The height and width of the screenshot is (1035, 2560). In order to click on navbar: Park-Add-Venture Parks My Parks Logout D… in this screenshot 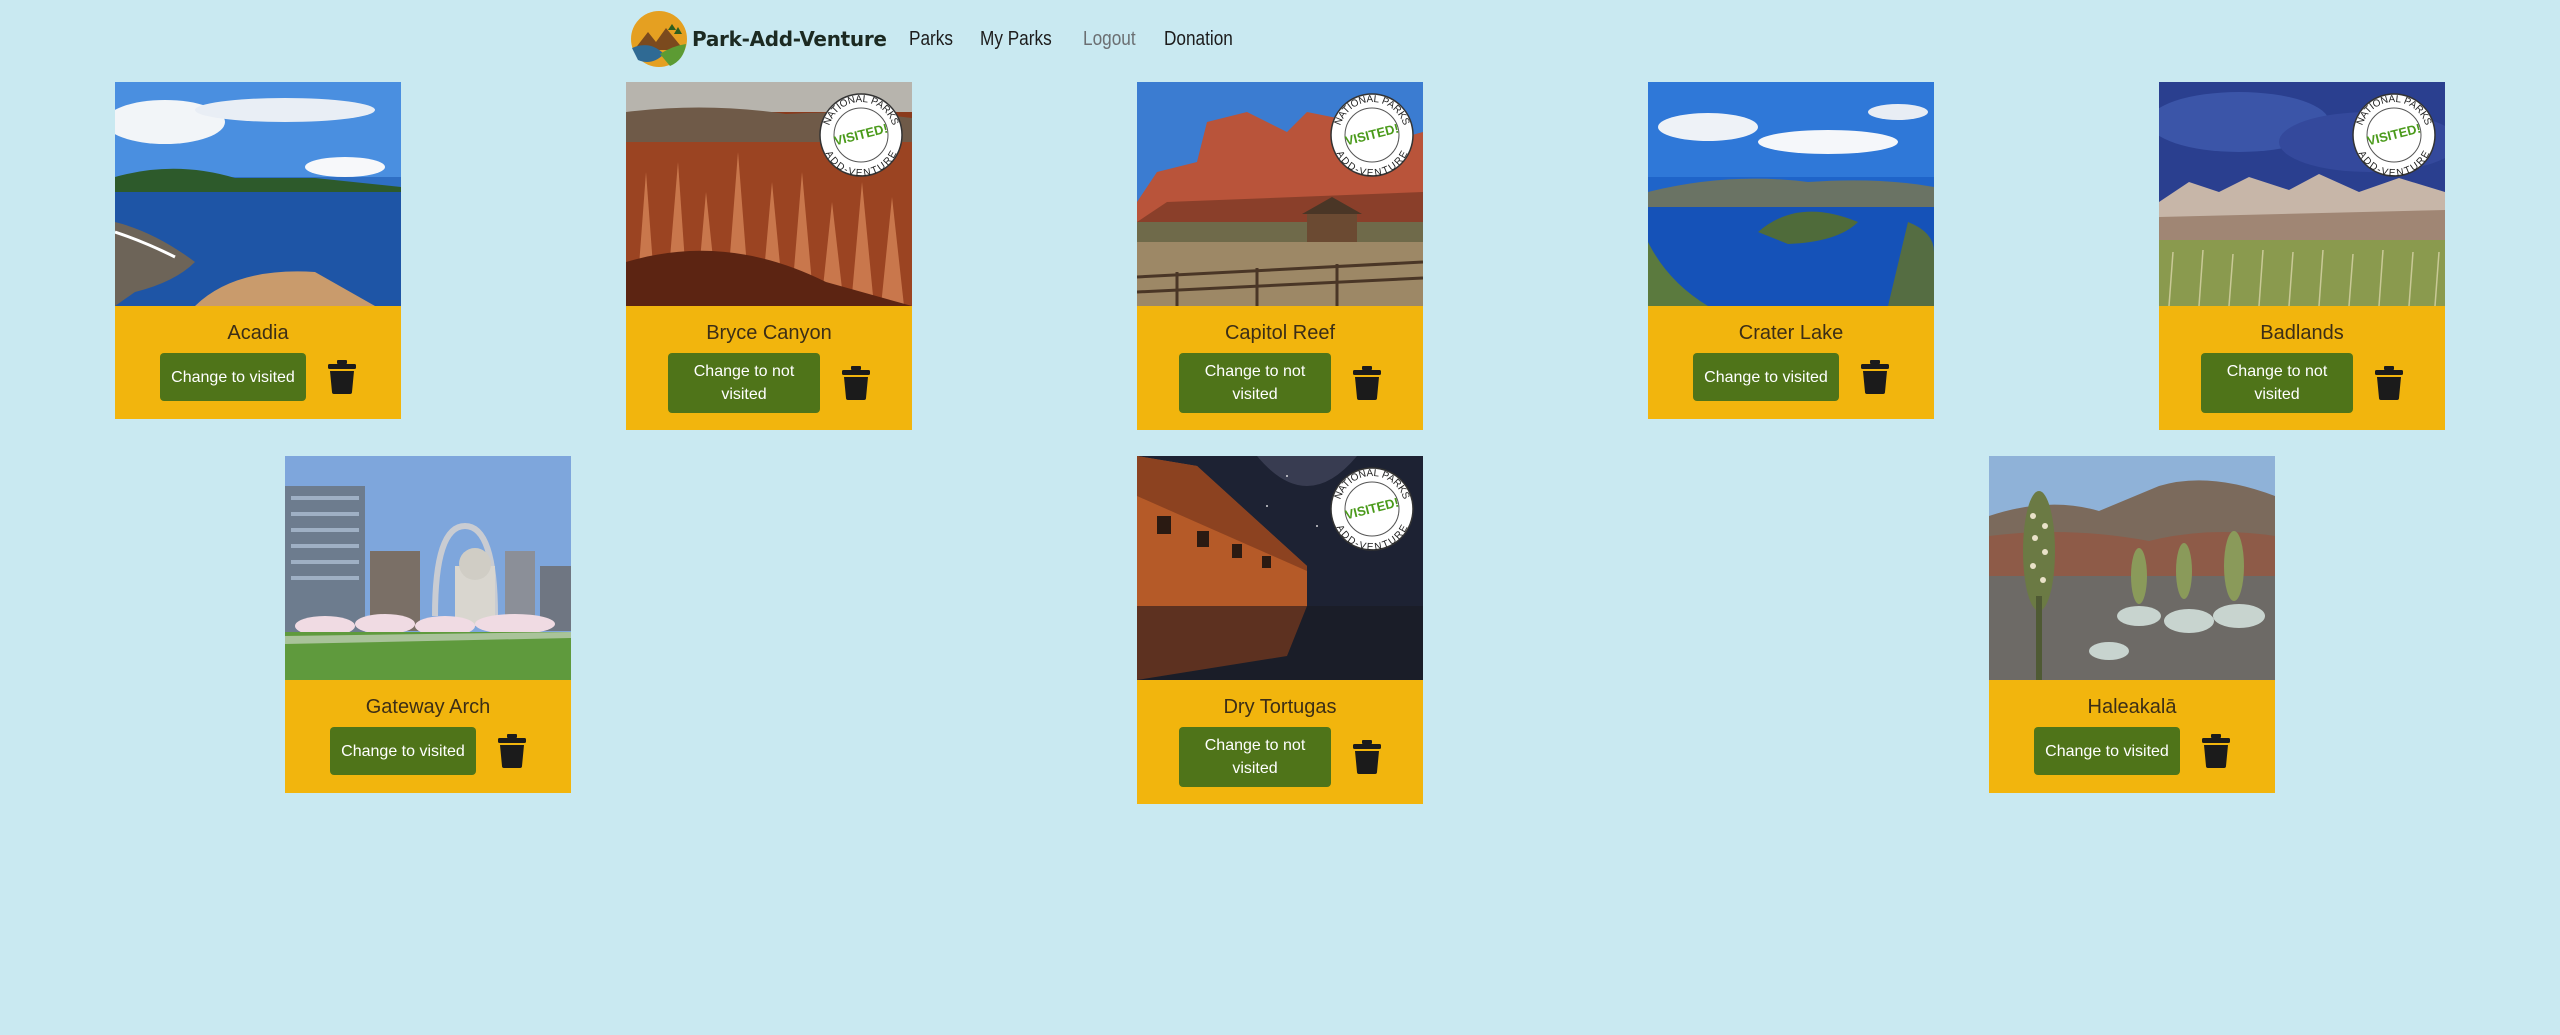, I will do `click(947, 39)`.